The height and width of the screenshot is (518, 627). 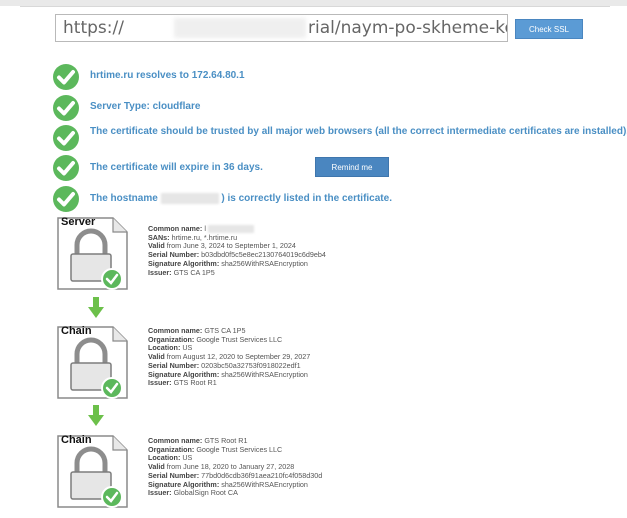 I want to click on divider, so click(x=315, y=6).